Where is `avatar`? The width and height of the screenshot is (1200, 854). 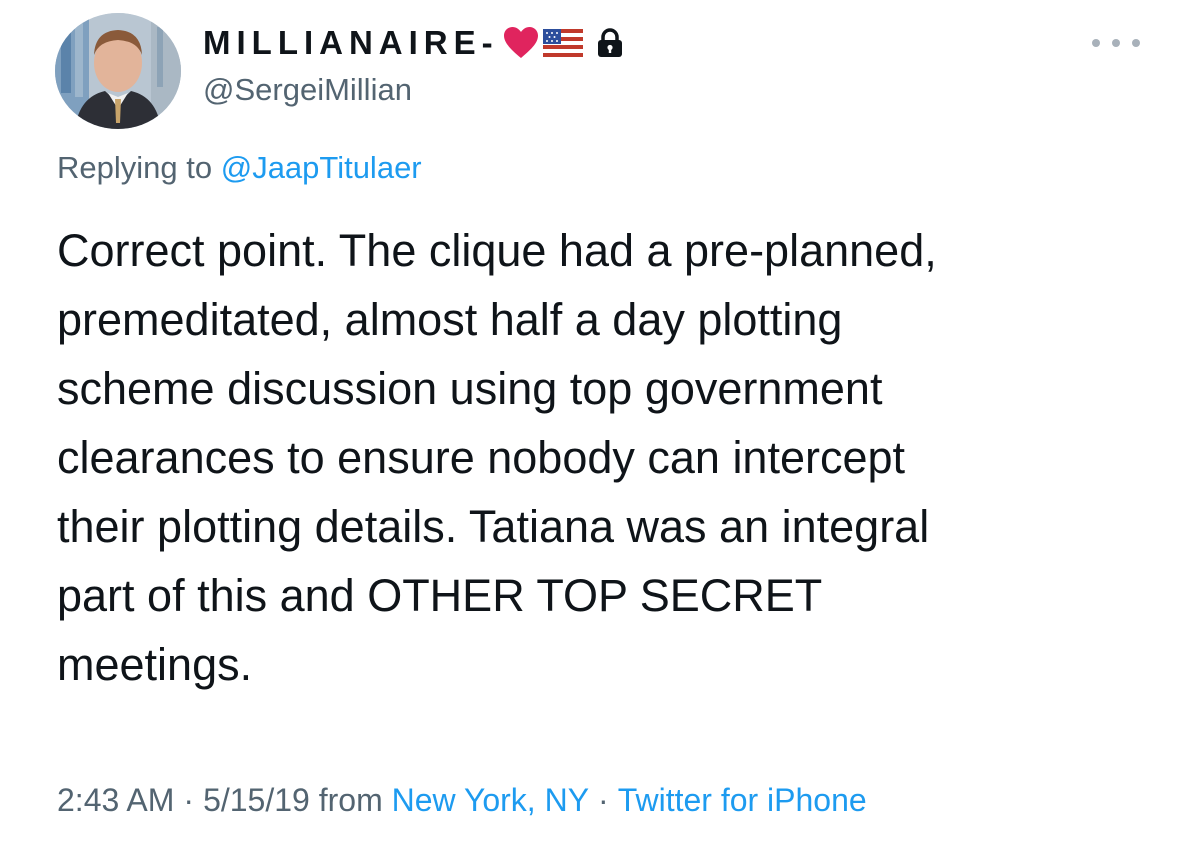
avatar is located at coordinates (118, 71).